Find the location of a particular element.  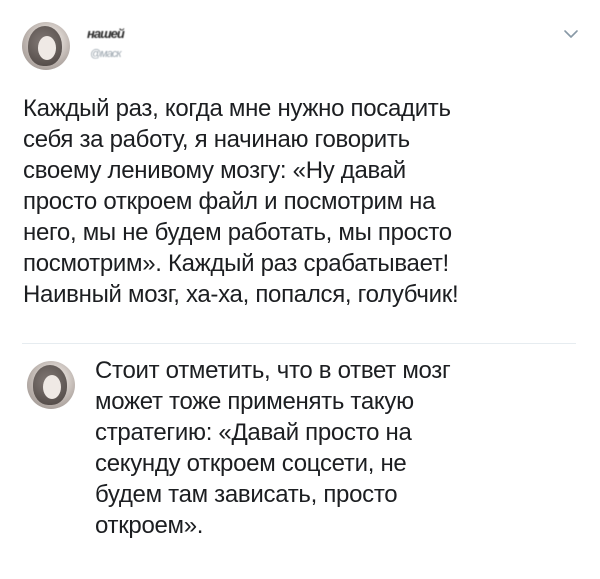

author-avatar is located at coordinates (46, 46).